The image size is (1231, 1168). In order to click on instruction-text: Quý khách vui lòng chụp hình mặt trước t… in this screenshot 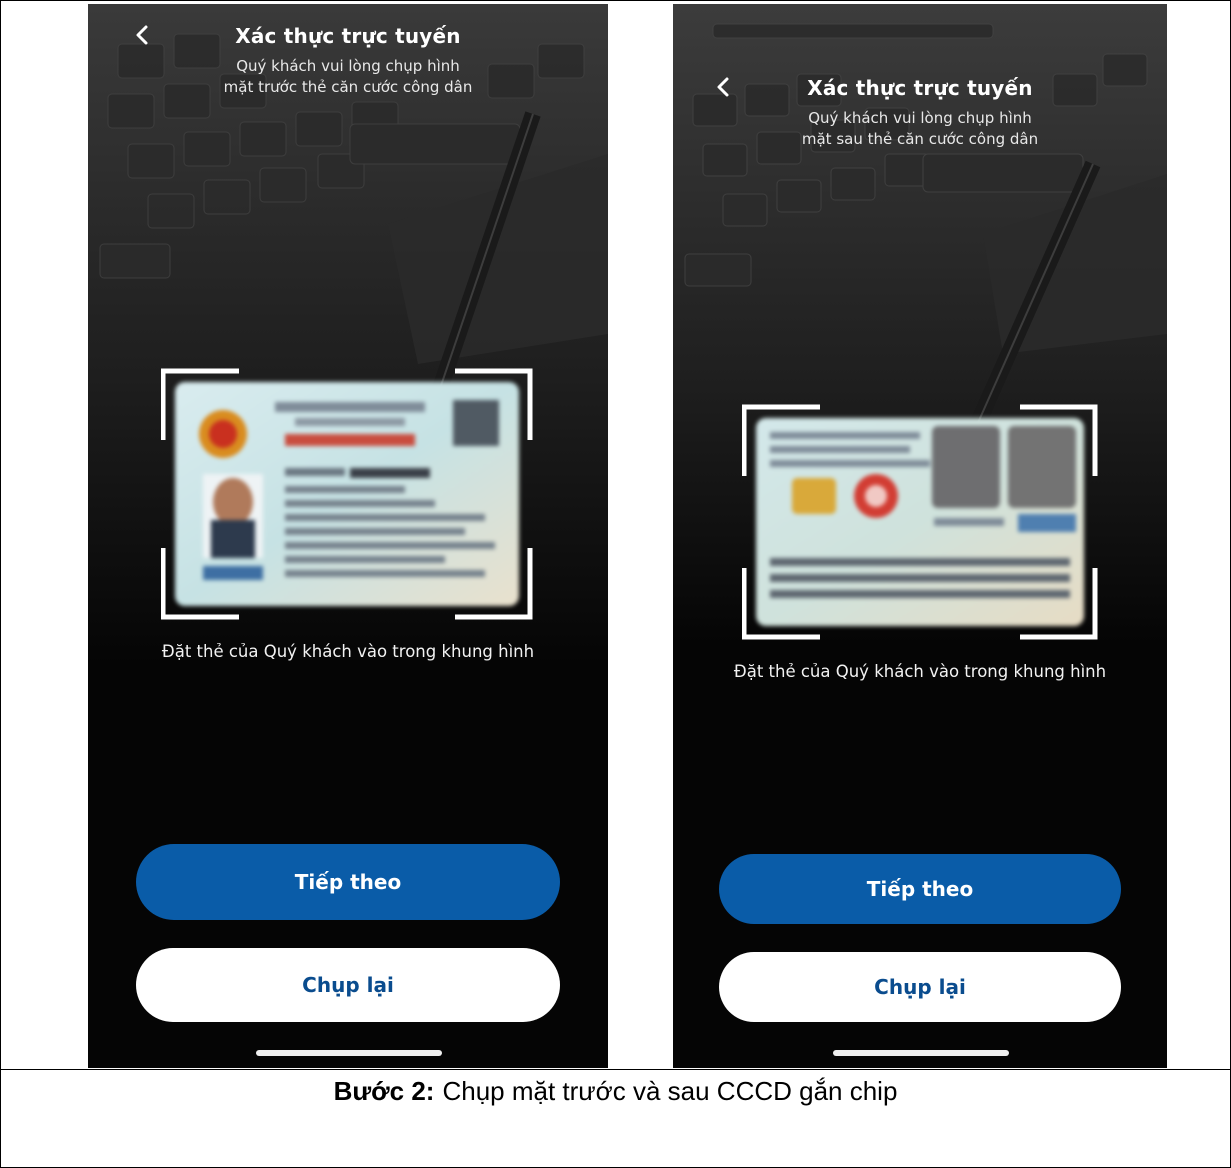, I will do `click(348, 77)`.